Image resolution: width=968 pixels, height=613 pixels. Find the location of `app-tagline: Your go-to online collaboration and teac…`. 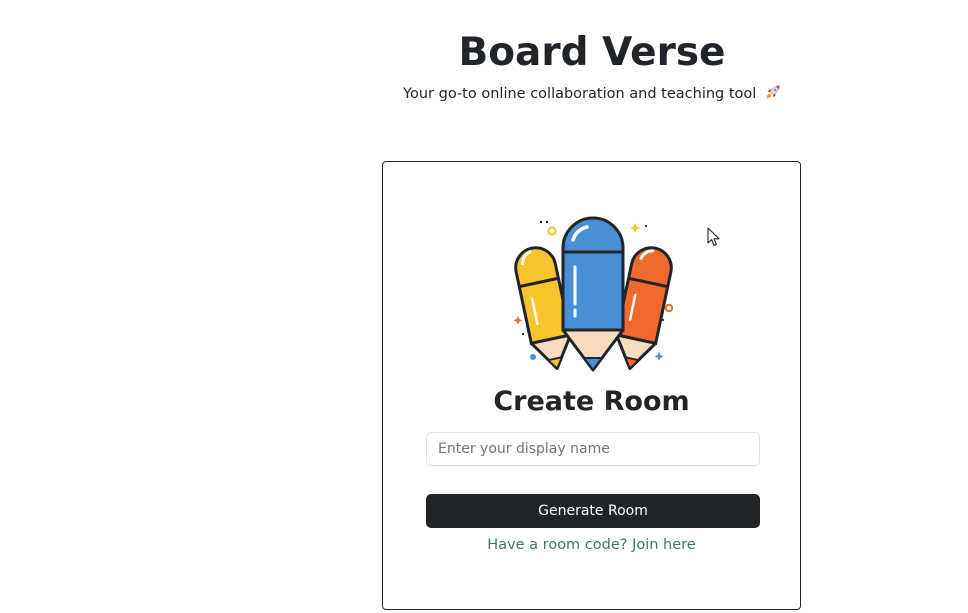

app-tagline: Your go-to online collaboration and teac… is located at coordinates (580, 94).